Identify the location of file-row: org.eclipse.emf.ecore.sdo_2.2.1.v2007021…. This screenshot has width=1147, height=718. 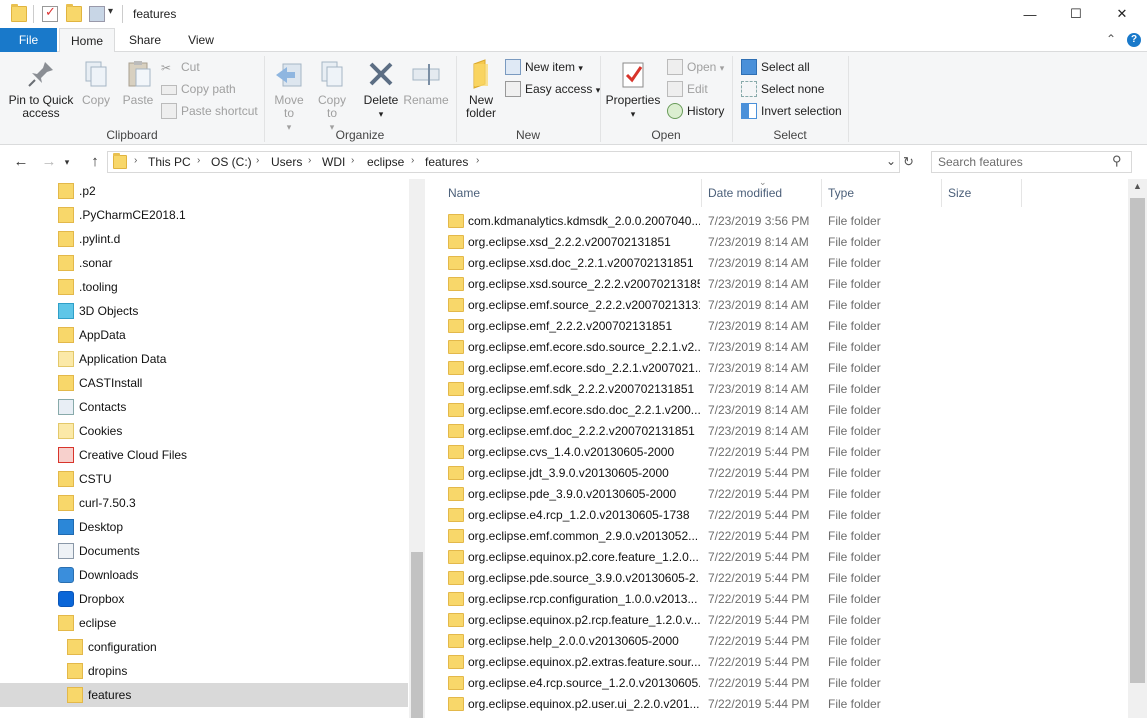
(787, 368).